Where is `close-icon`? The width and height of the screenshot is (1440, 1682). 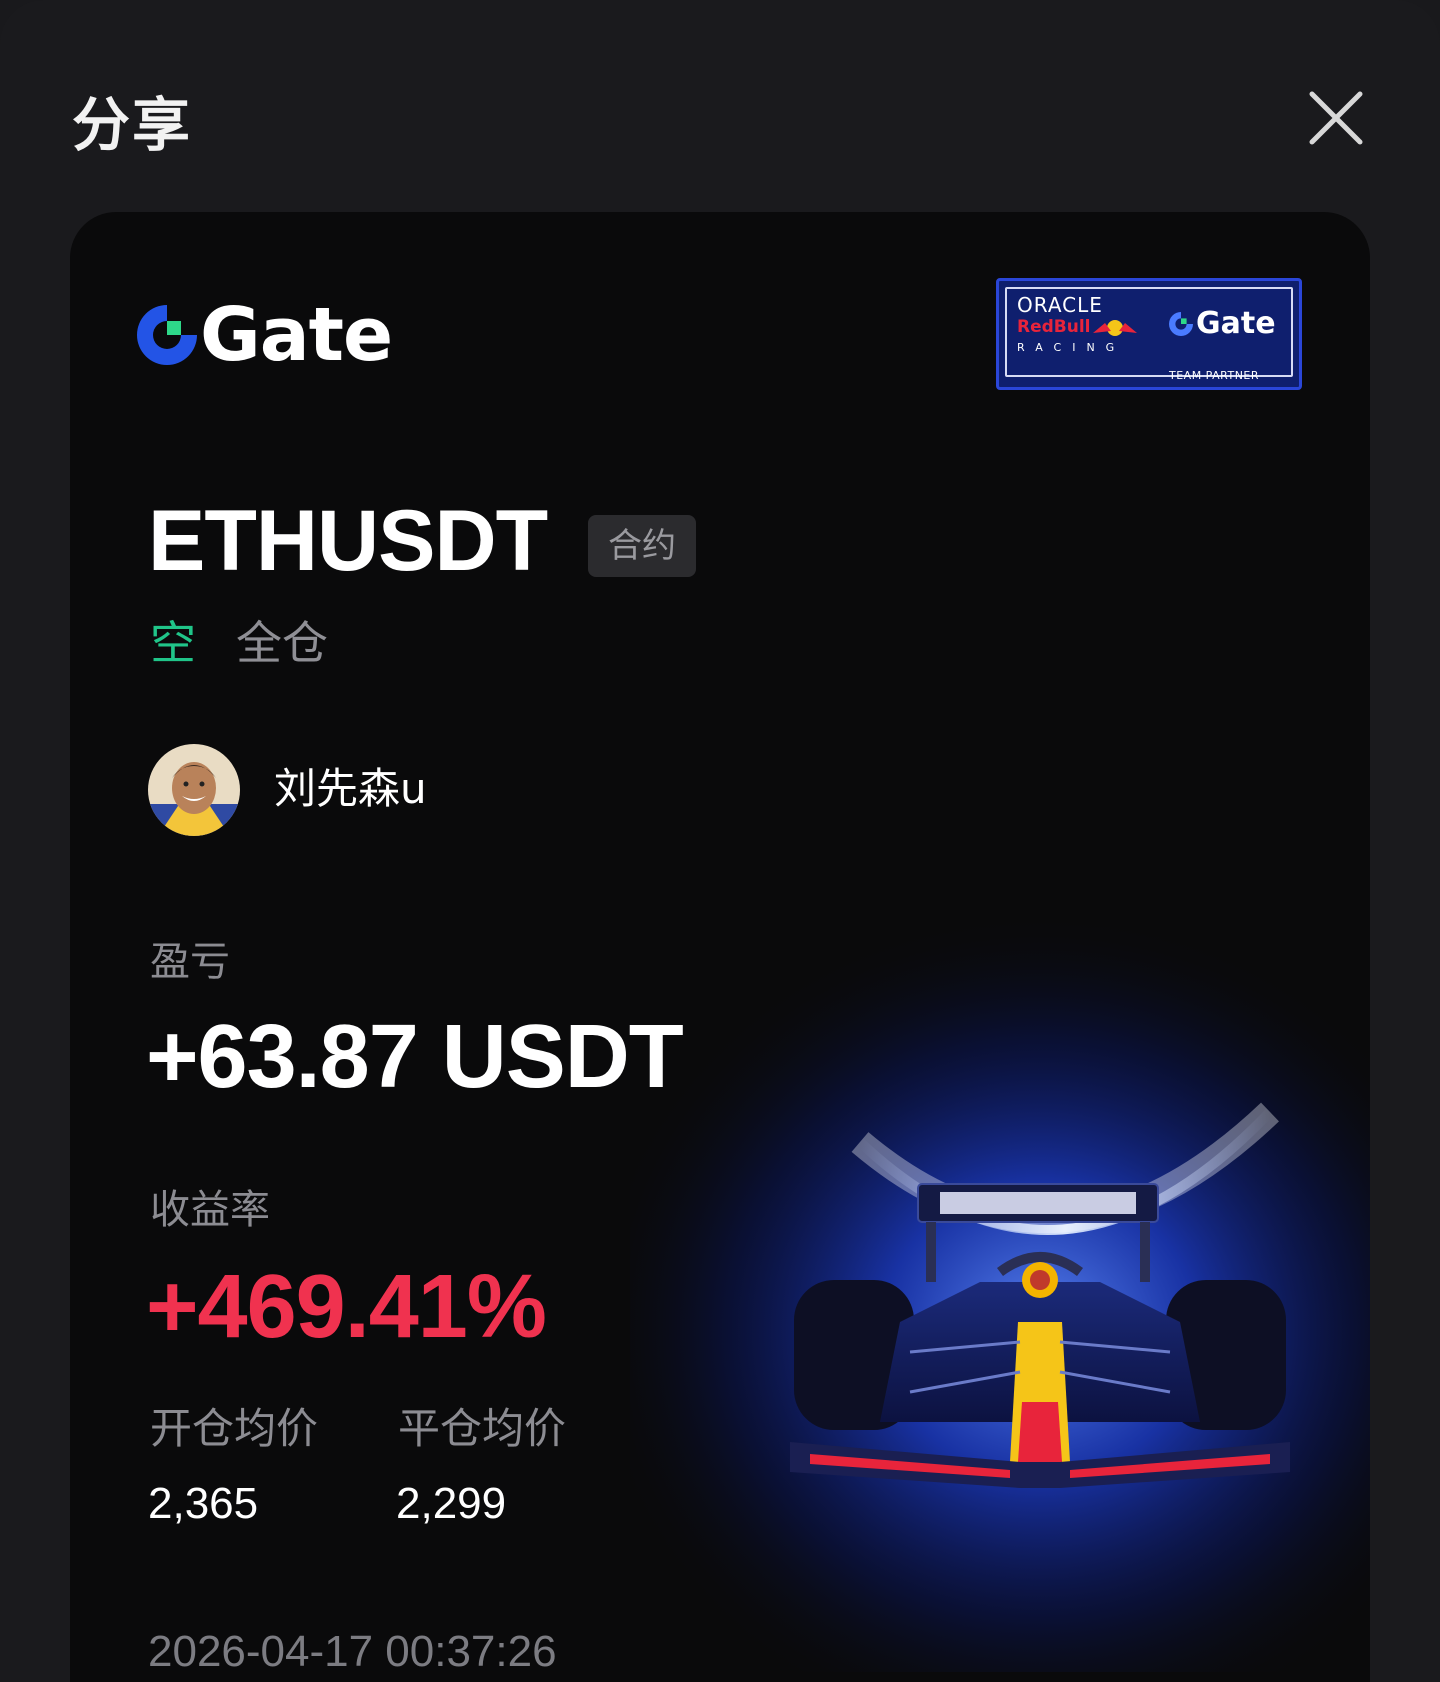 close-icon is located at coordinates (1336, 118).